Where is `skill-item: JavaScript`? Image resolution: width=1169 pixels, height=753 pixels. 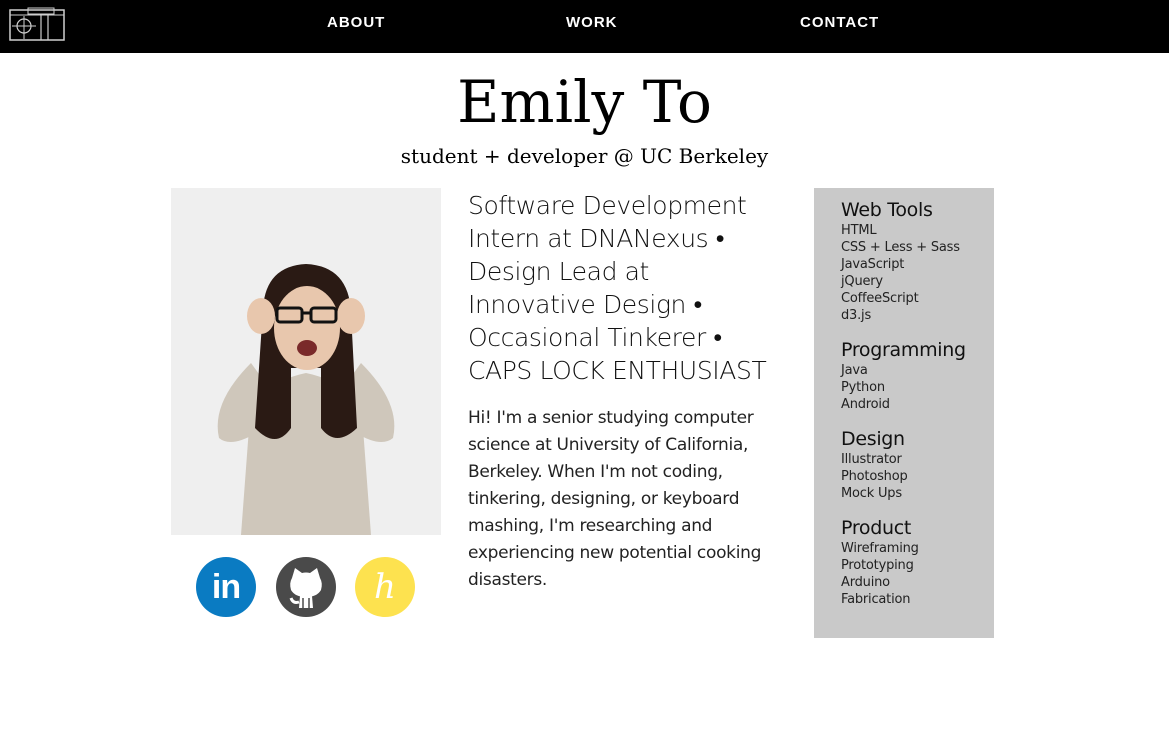 skill-item: JavaScript is located at coordinates (873, 264).